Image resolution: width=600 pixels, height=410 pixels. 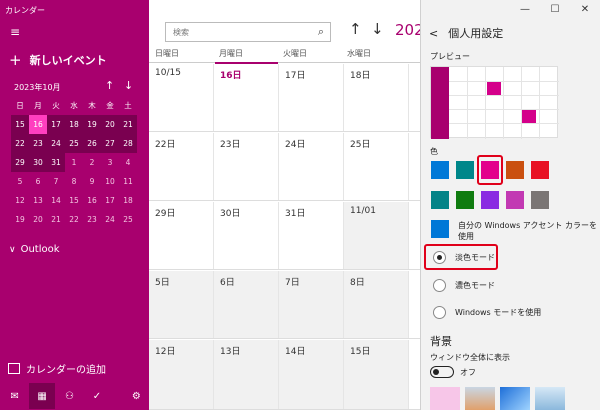 I want to click on maximize-icon: ☐, so click(x=555, y=9).